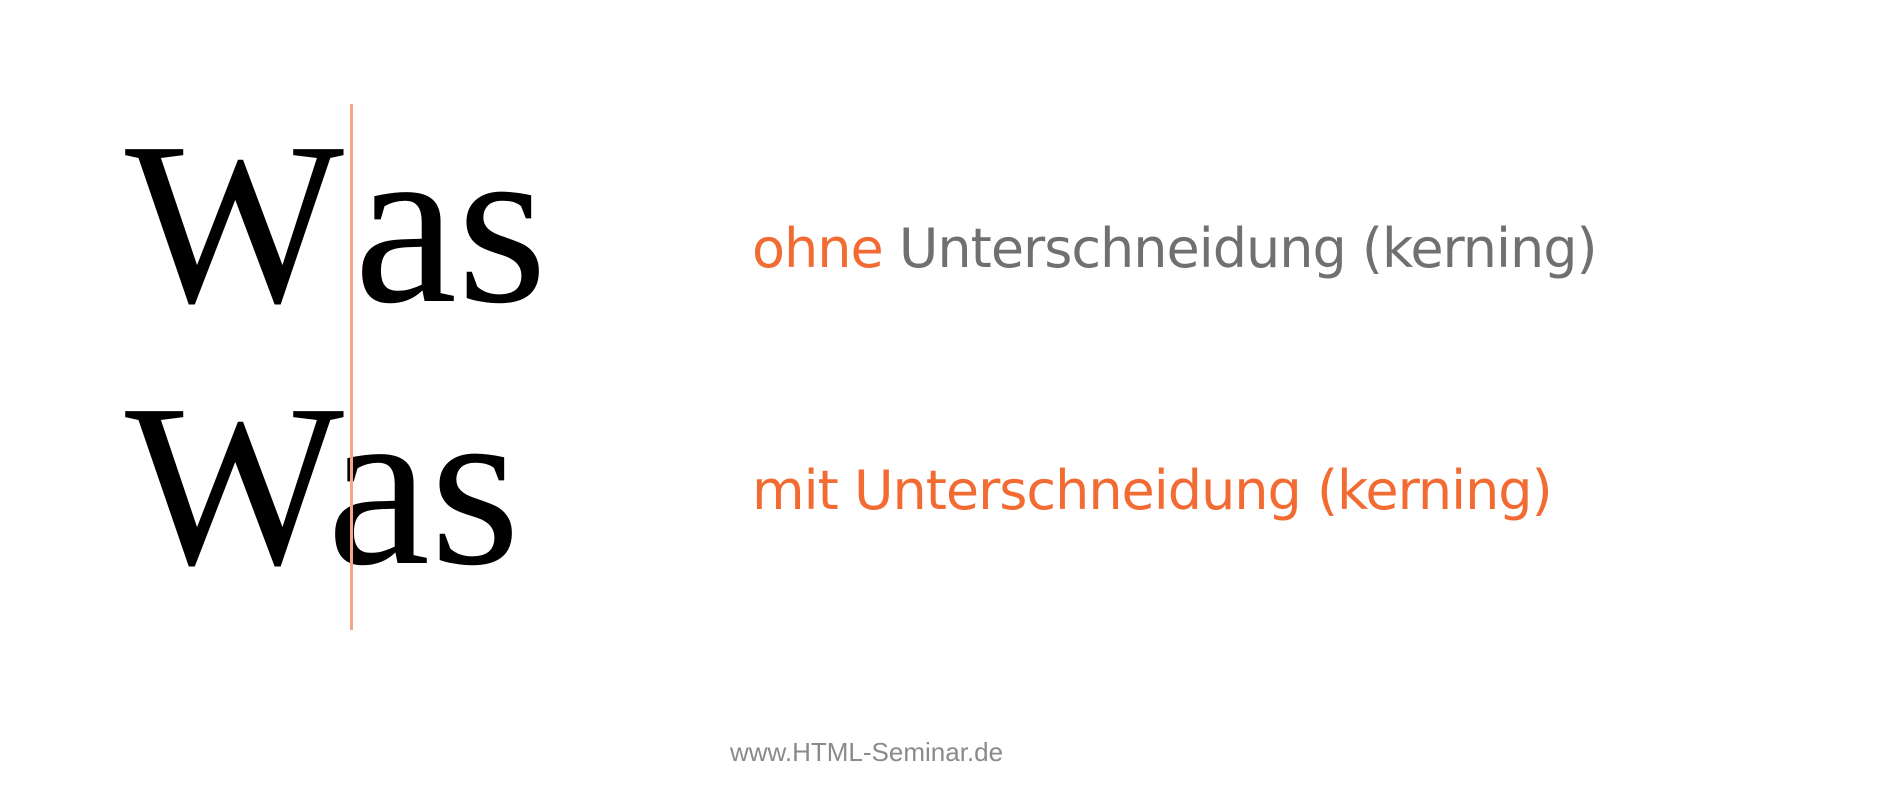 This screenshot has width=1890, height=799. I want to click on caption-accent-word: ohne, so click(818, 248).